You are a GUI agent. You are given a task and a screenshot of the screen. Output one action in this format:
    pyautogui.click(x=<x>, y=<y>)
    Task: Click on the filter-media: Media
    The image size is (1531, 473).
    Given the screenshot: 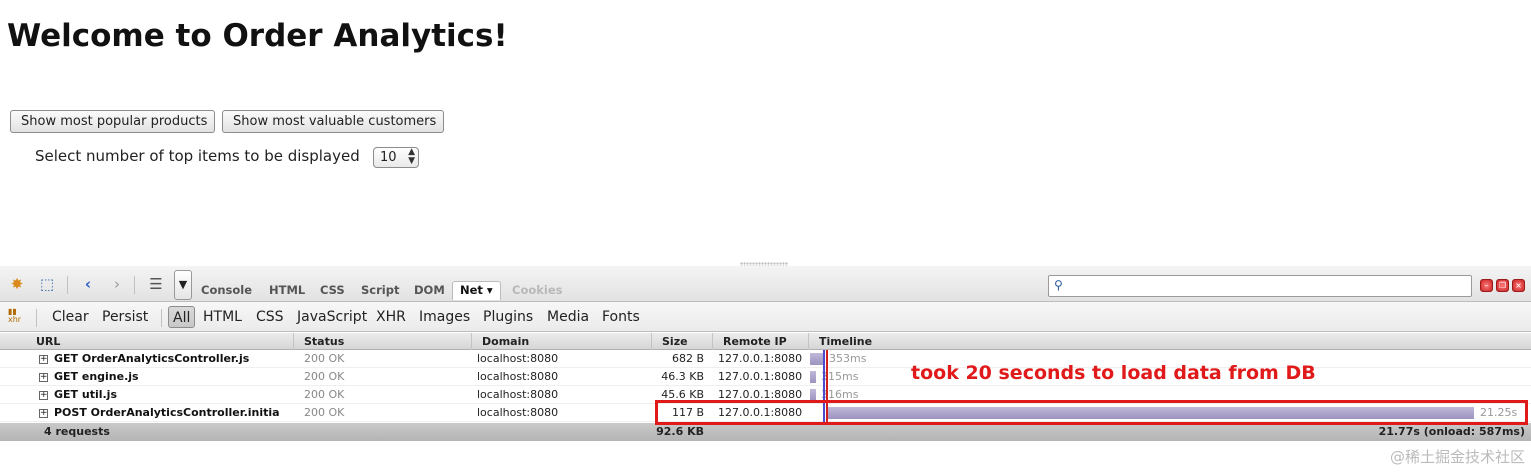 What is the action you would take?
    pyautogui.click(x=568, y=317)
    